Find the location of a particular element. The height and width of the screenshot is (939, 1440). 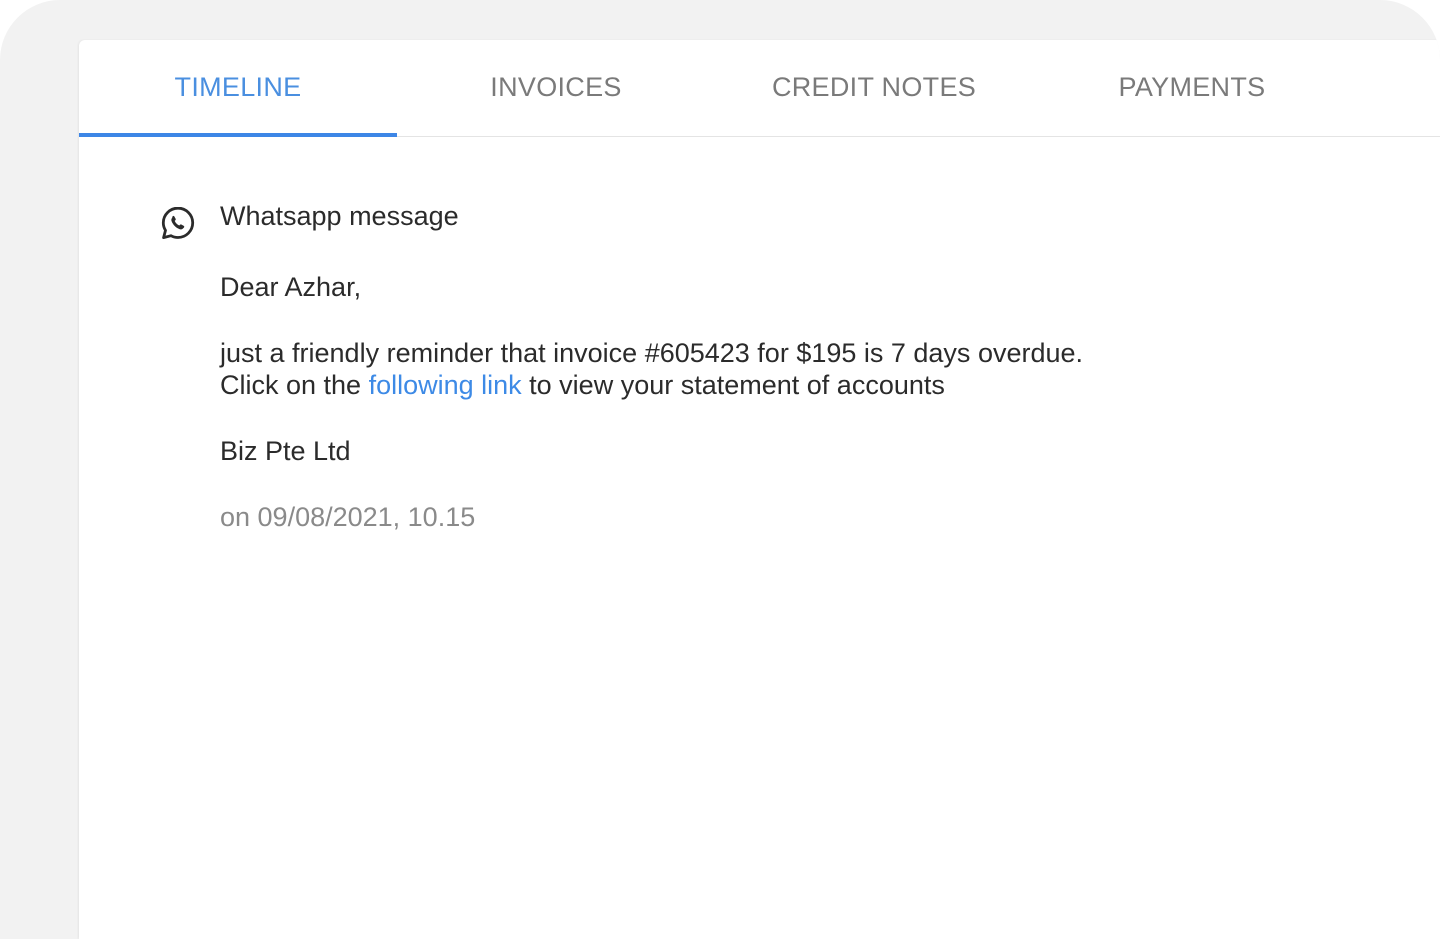

message-line2-prefix: Click on the is located at coordinates (294, 385).